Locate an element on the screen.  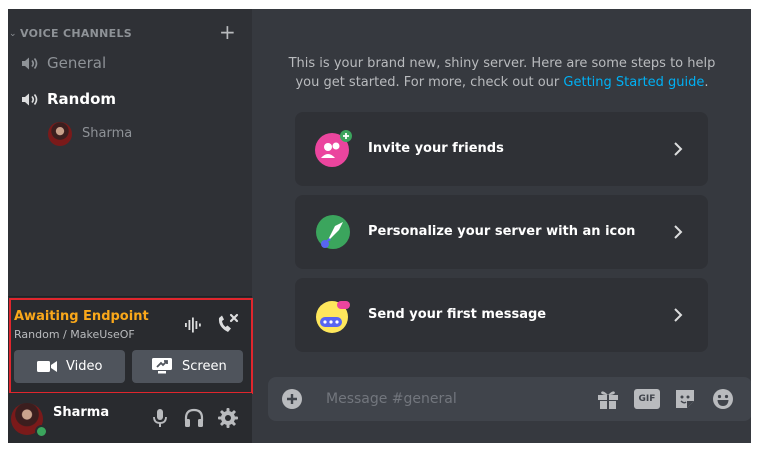
sticker-icon is located at coordinates (685, 399).